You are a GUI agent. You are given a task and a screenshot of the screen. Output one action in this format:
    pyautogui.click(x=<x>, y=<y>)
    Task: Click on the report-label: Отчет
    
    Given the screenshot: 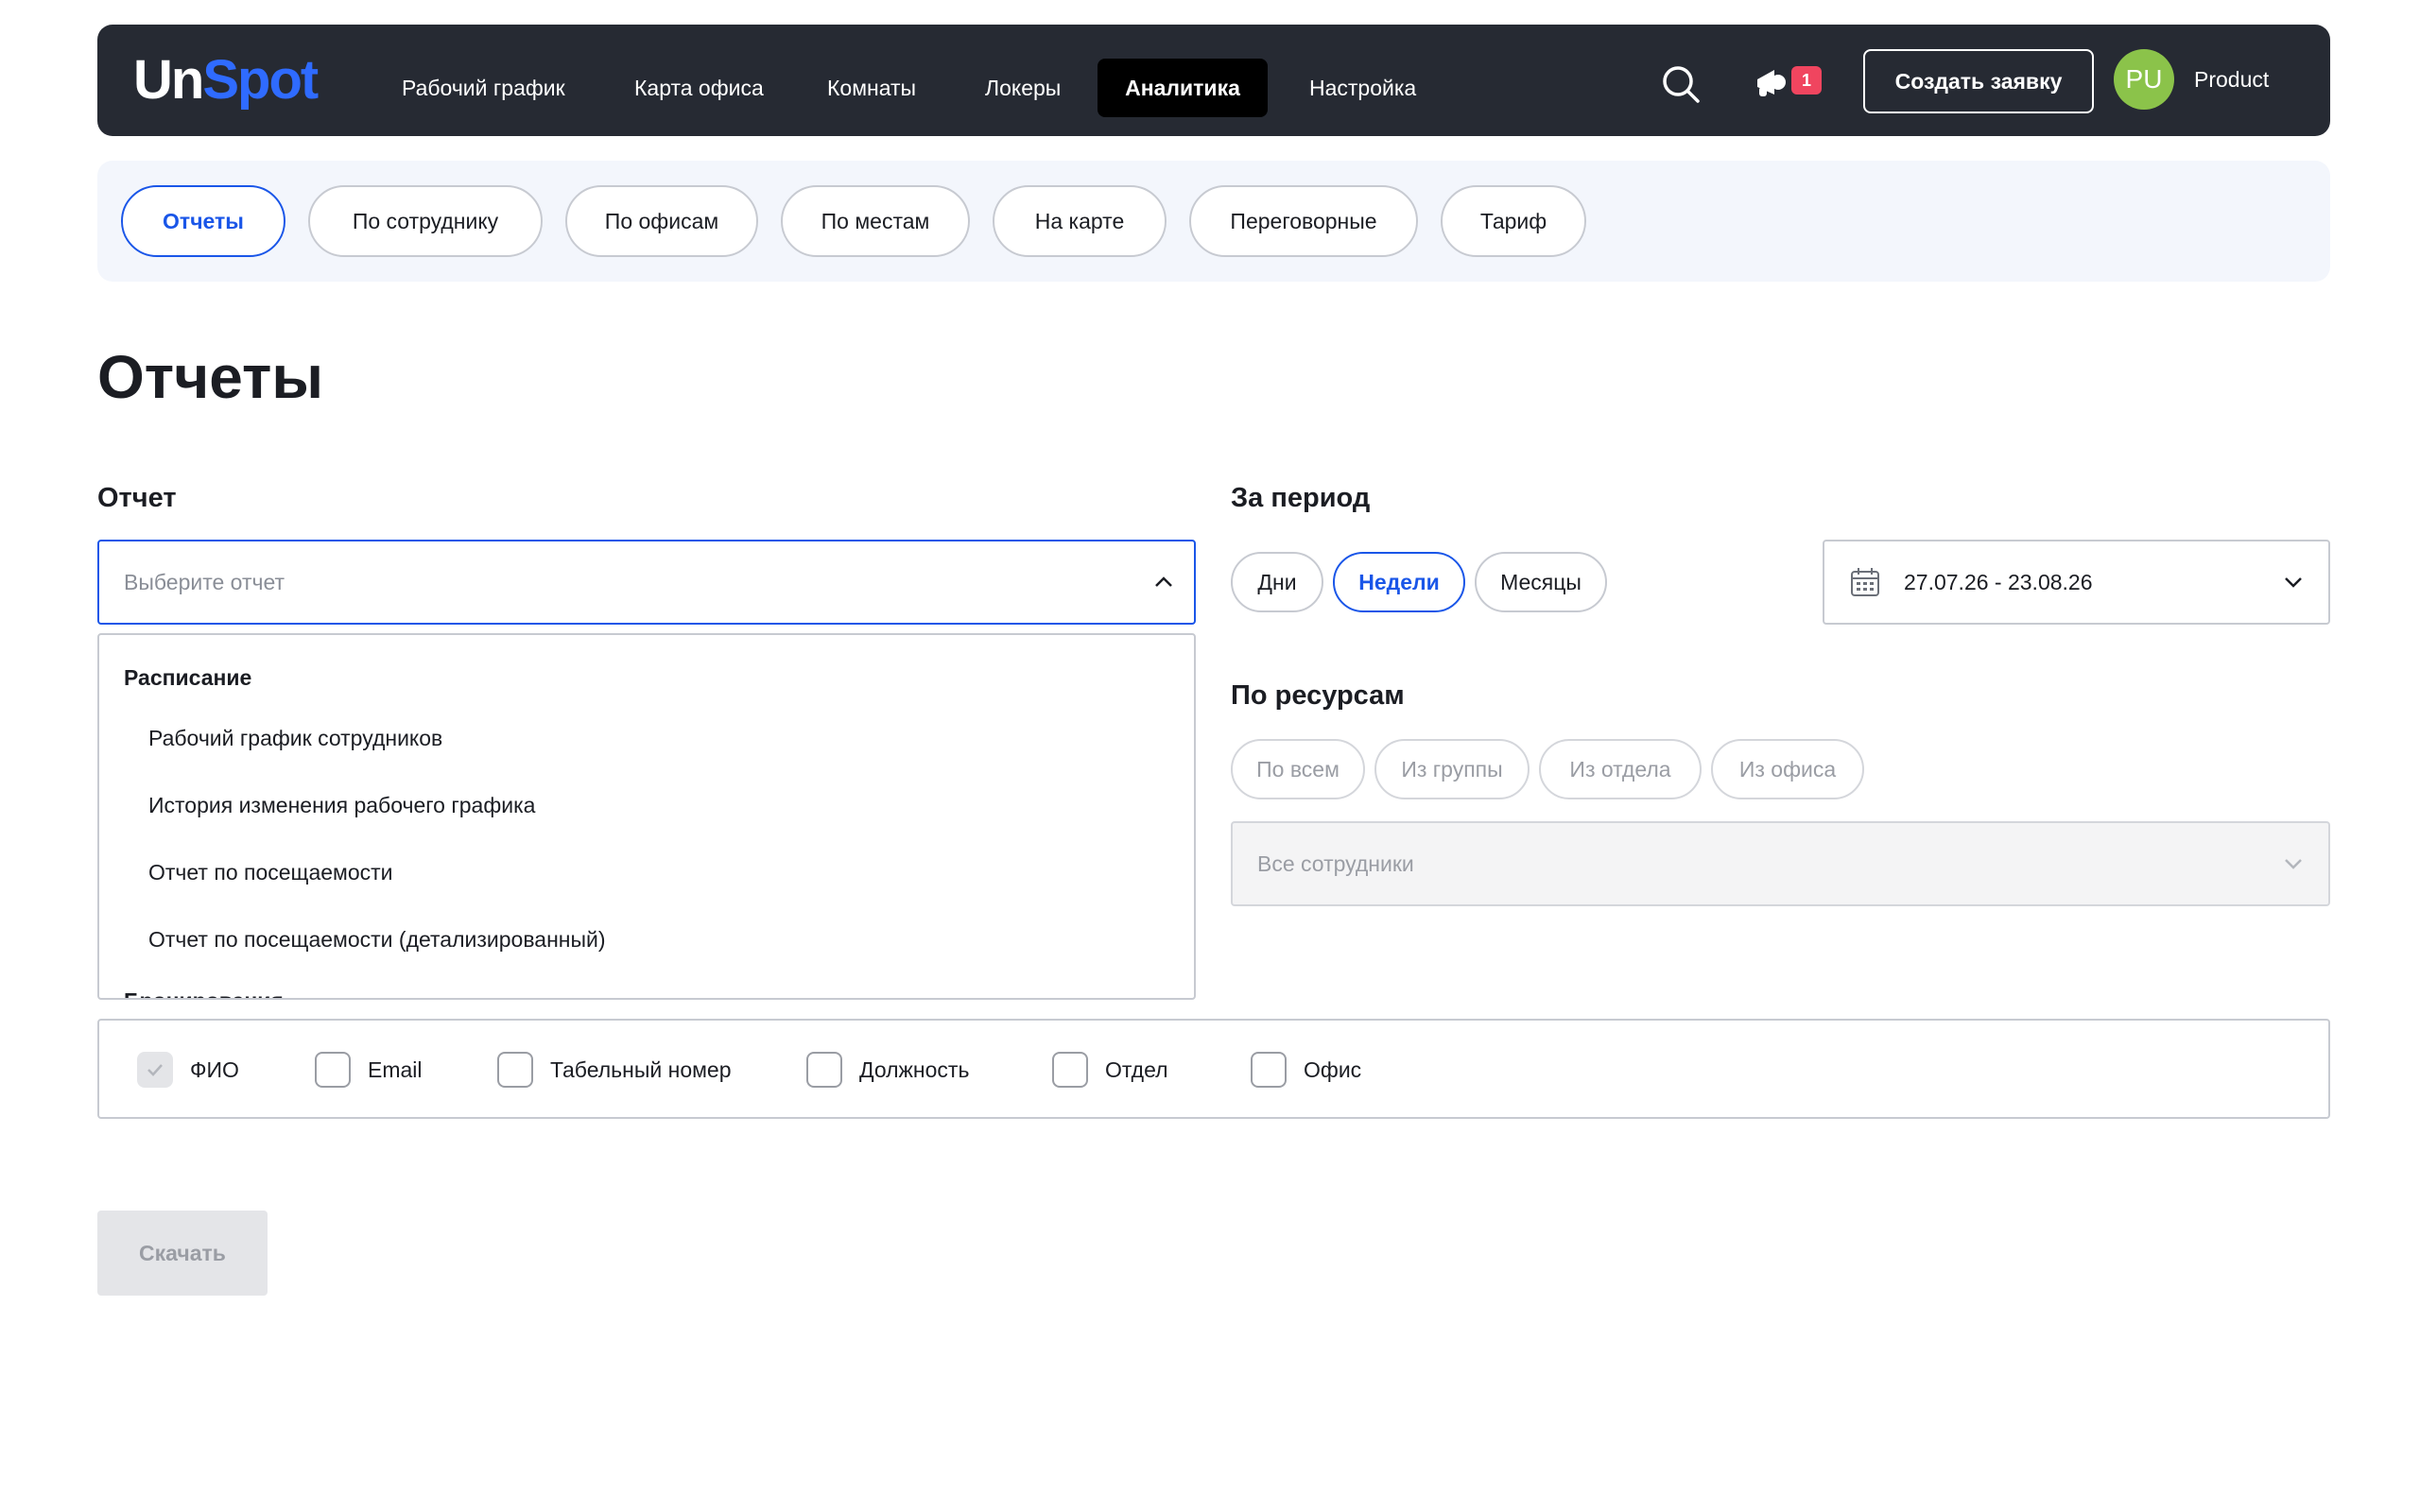 What is the action you would take?
    pyautogui.click(x=137, y=498)
    